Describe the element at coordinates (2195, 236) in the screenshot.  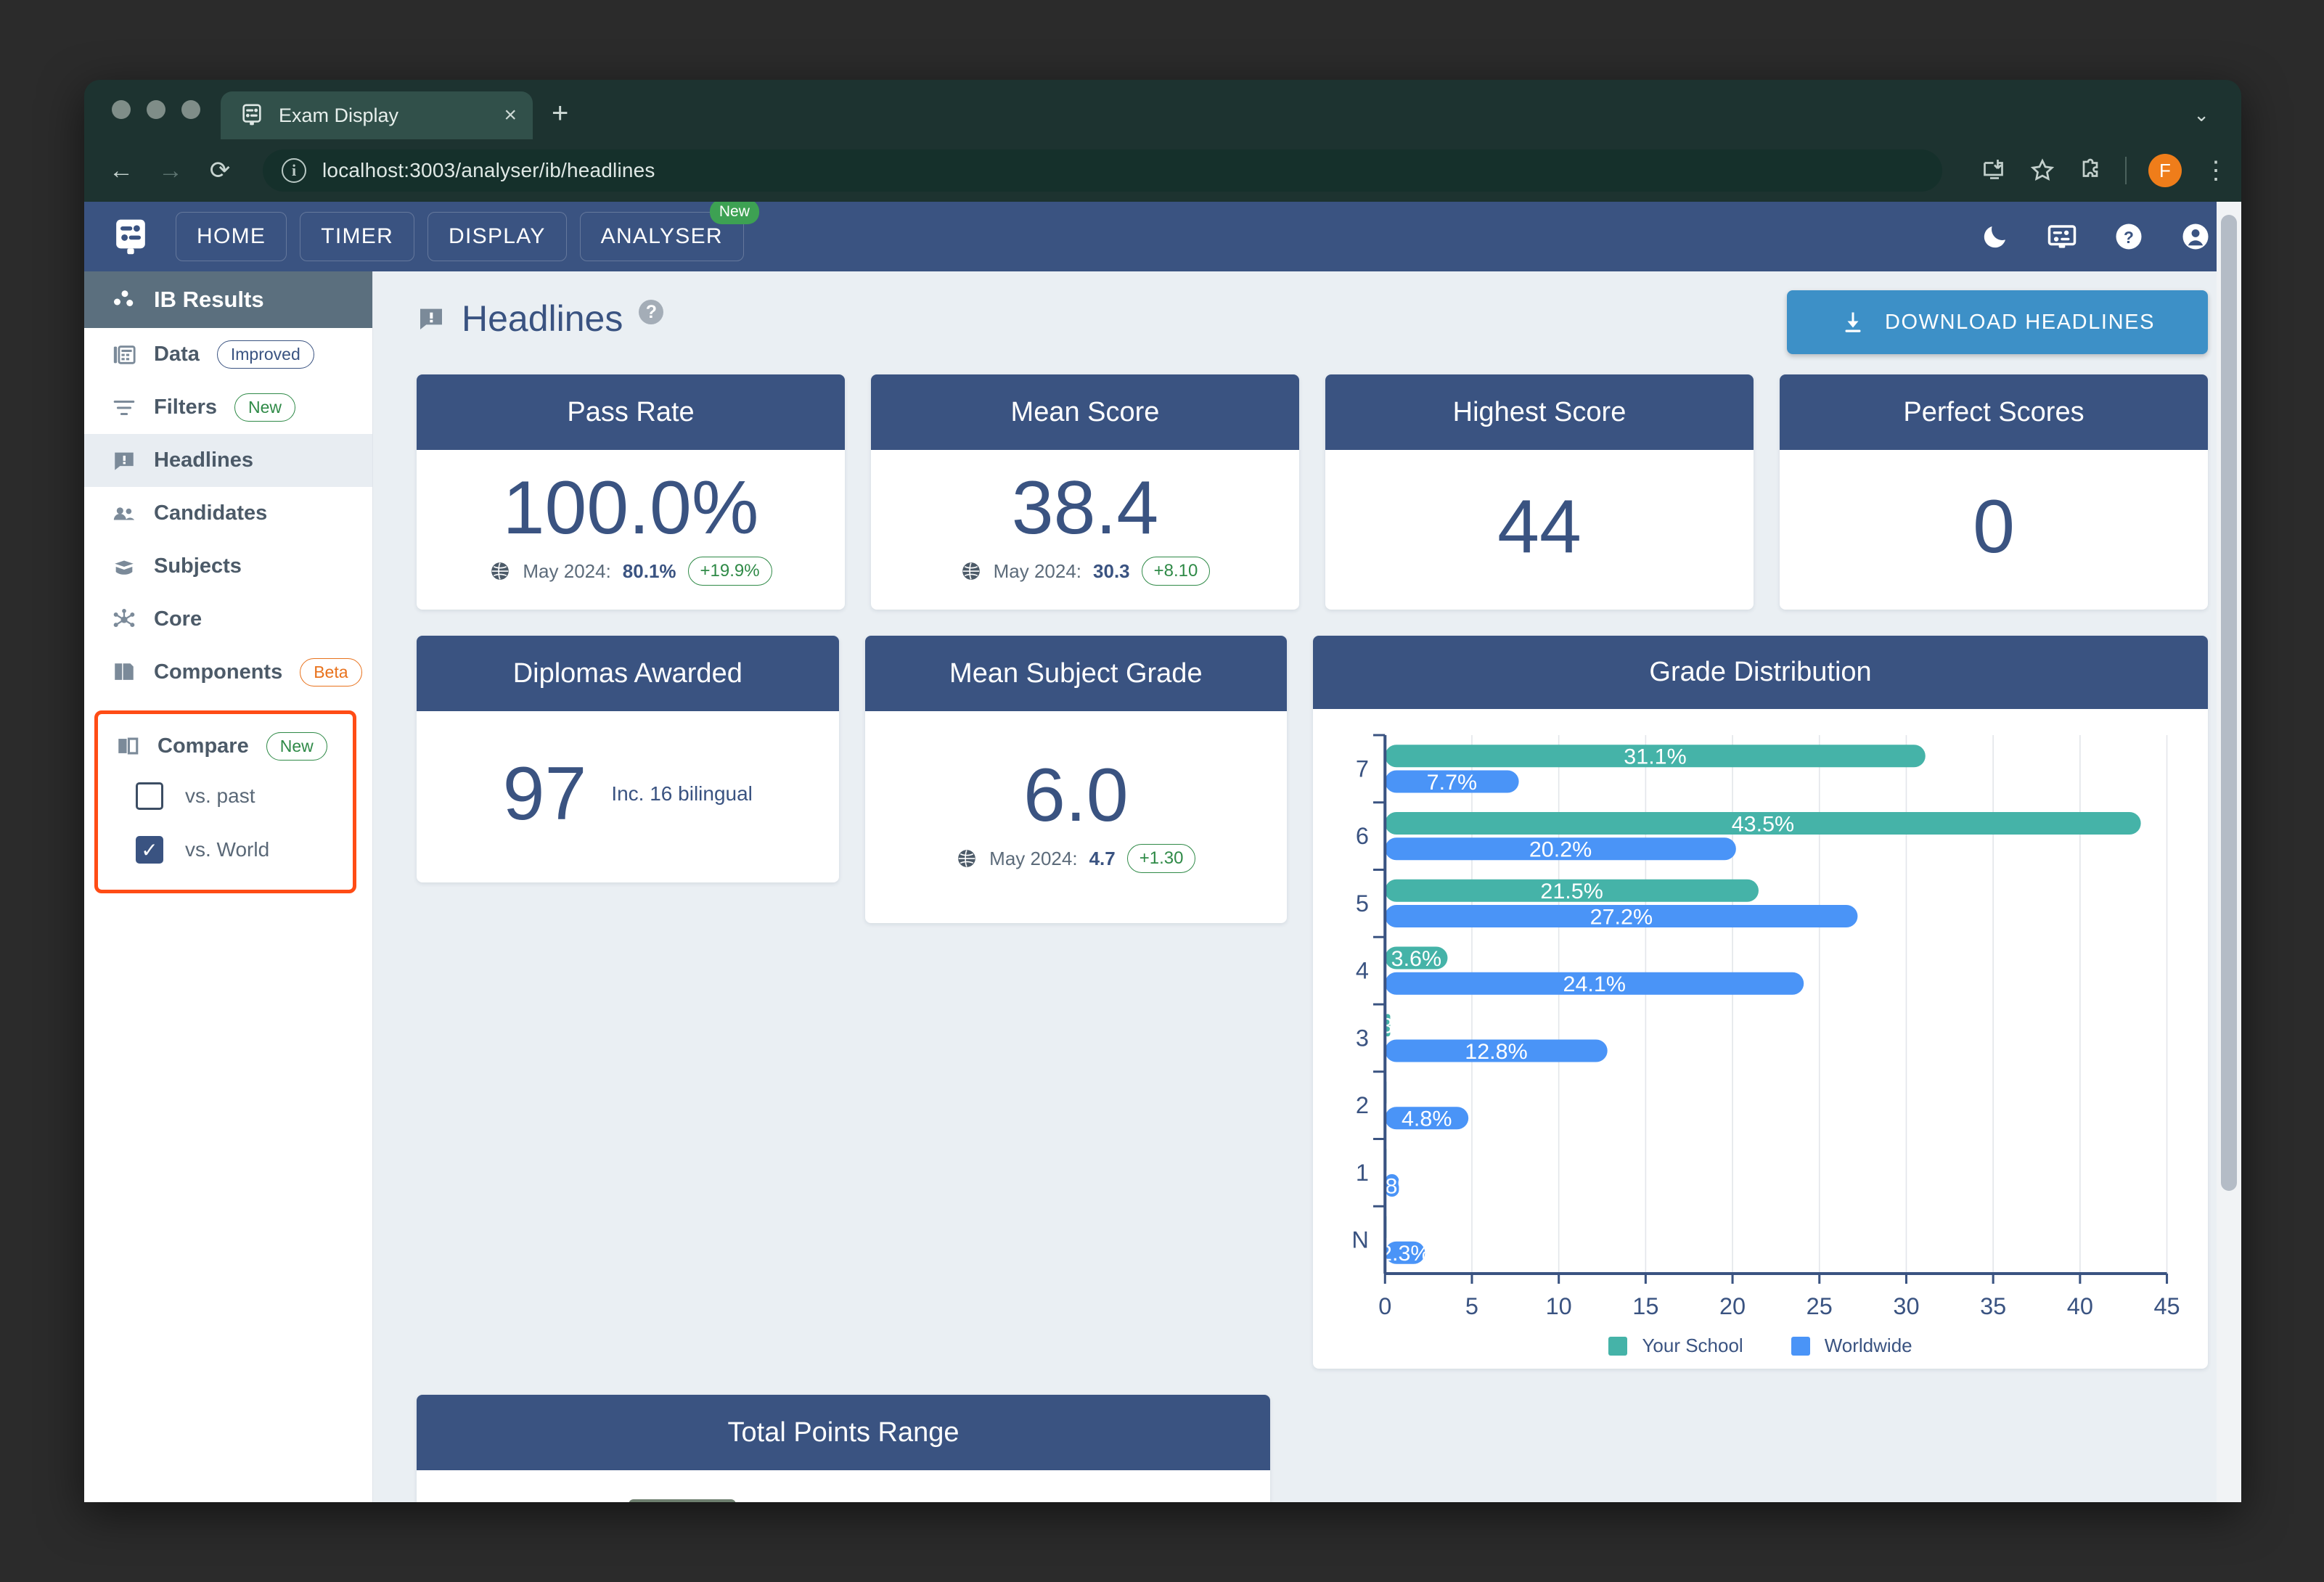
I see `account-icon` at that location.